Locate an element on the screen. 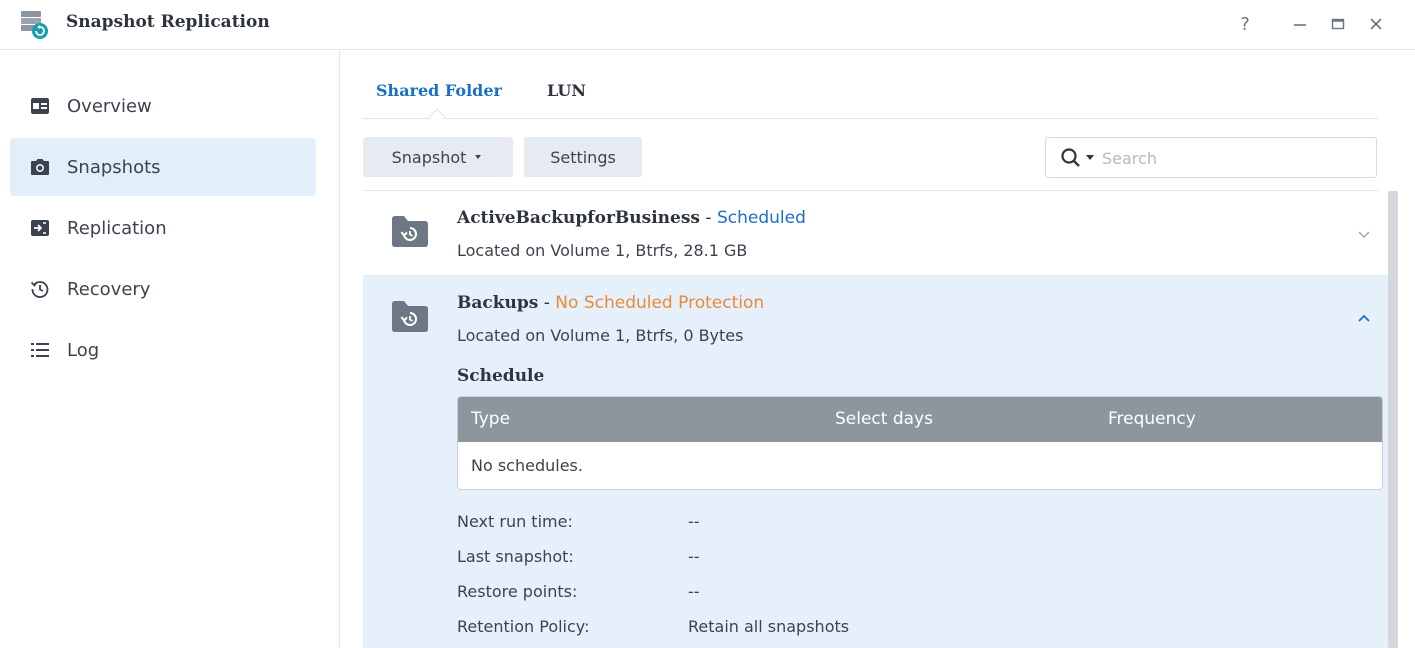 The image size is (1415, 648). sidebar-item-snapshots: Snapshots is located at coordinates (163, 167).